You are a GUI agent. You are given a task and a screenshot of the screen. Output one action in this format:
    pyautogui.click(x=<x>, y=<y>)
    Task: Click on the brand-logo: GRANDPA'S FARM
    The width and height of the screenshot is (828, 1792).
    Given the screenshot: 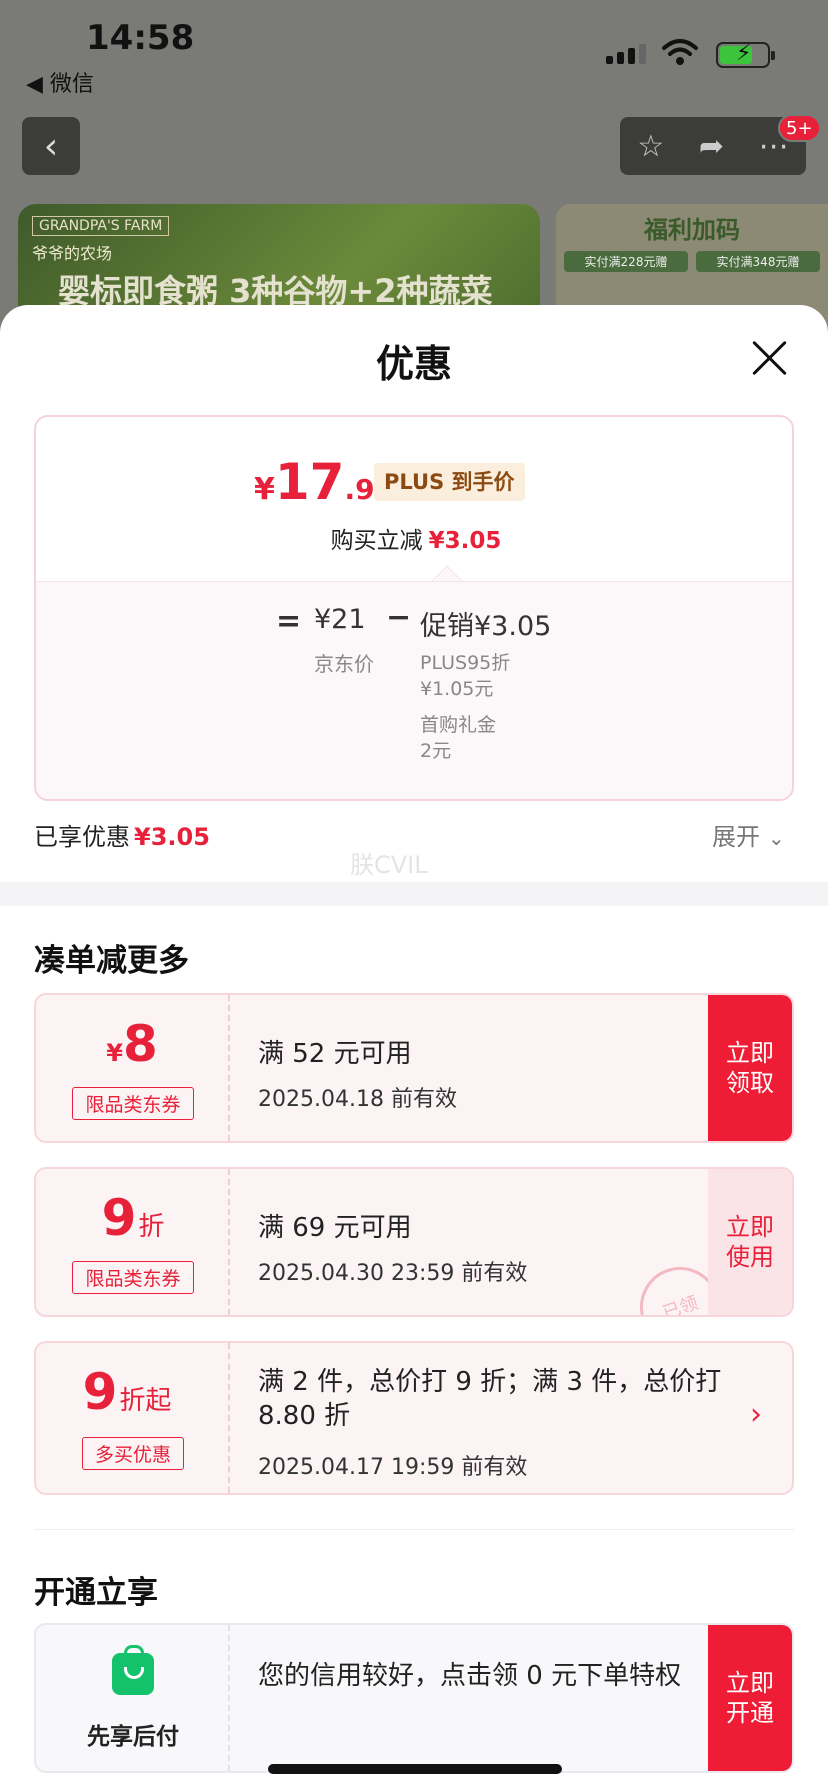 What is the action you would take?
    pyautogui.click(x=101, y=226)
    